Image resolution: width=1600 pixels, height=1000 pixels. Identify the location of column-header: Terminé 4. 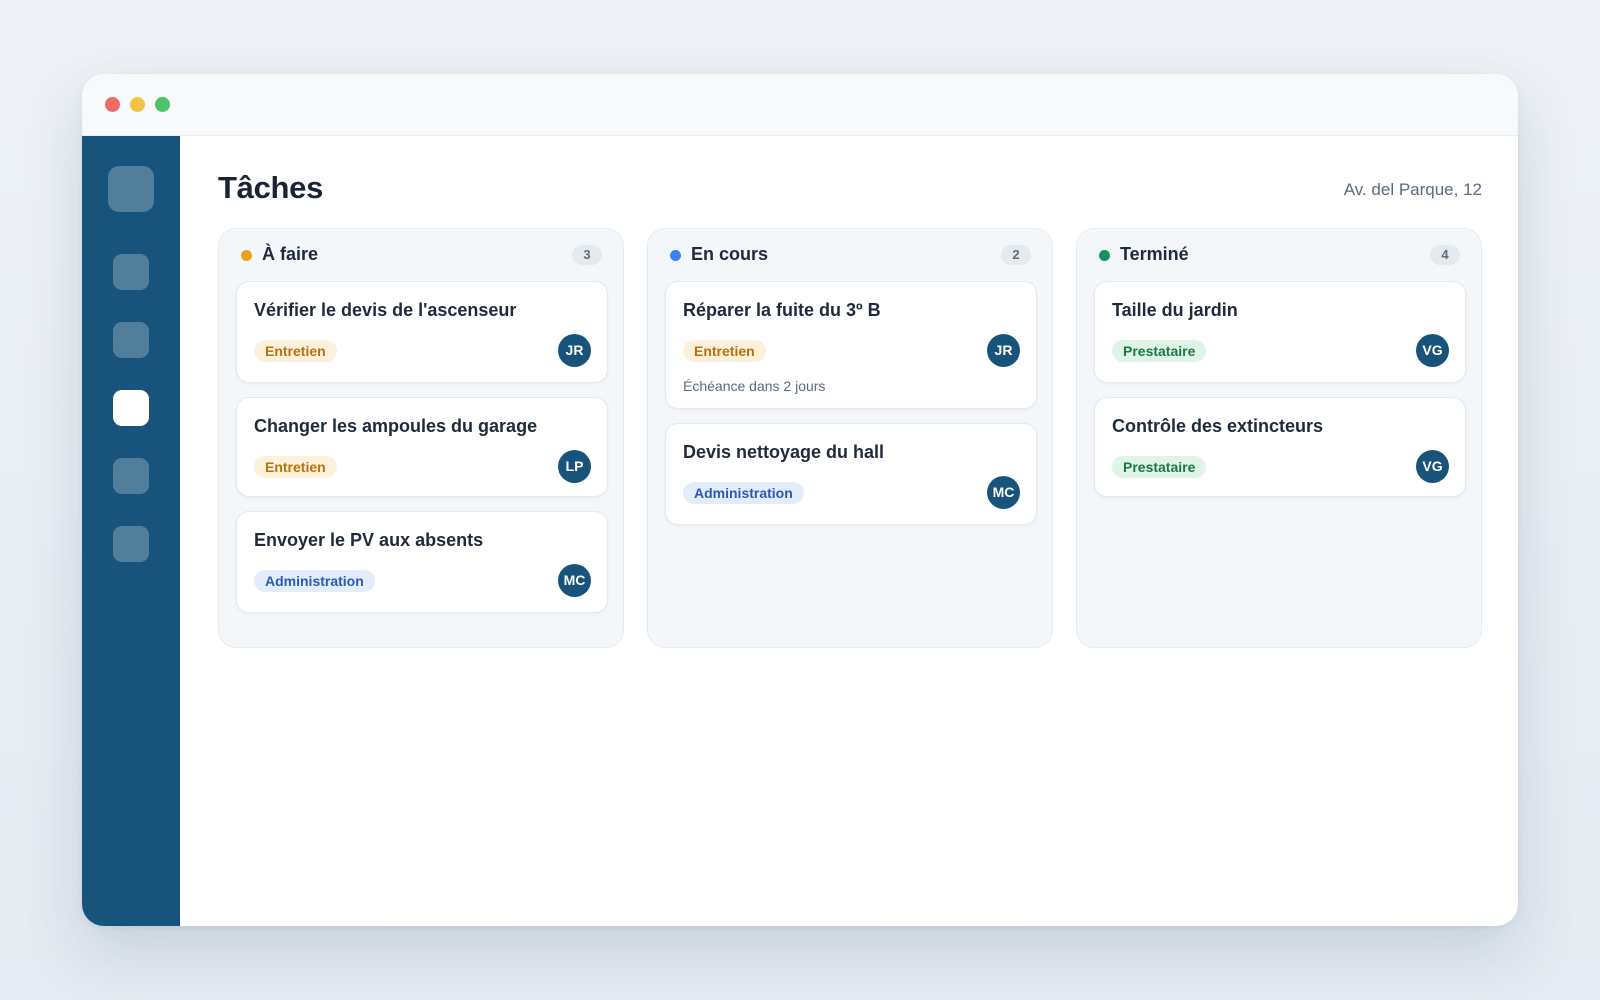
(1279, 255).